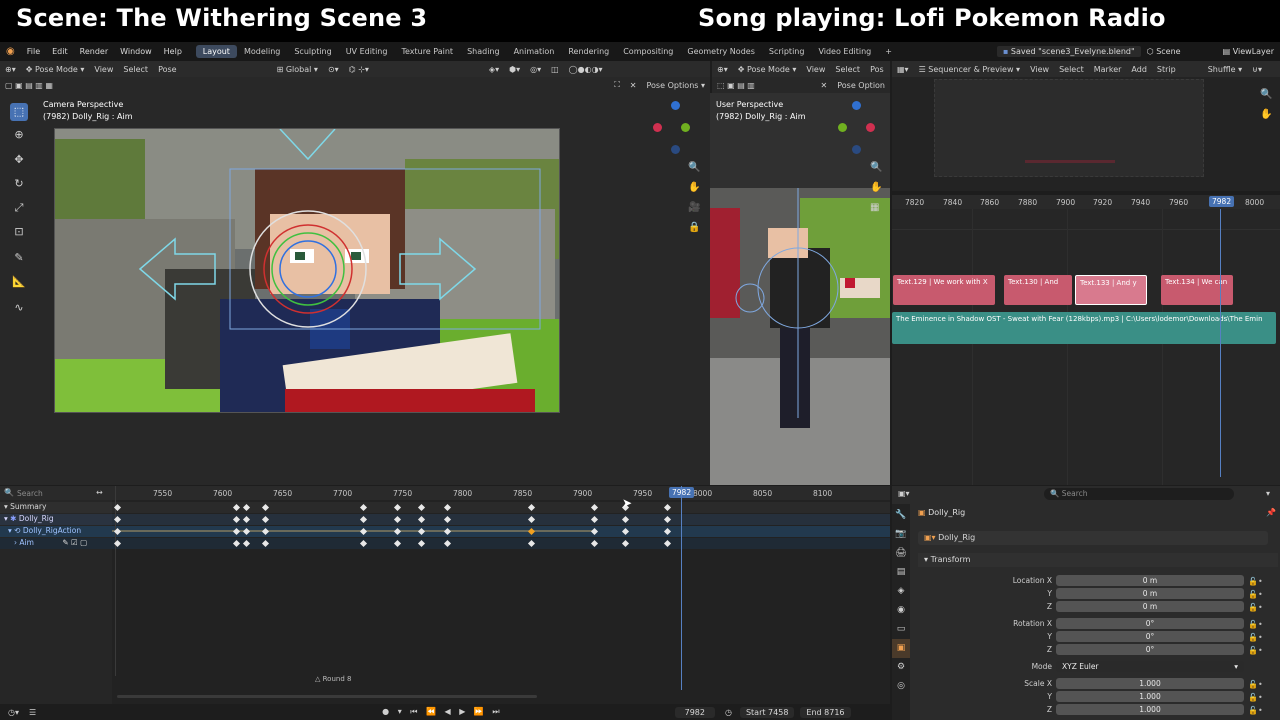 Image resolution: width=1280 pixels, height=720 pixels. I want to click on workspace-tab-geometry-nodes: Geometry Nodes, so click(720, 51).